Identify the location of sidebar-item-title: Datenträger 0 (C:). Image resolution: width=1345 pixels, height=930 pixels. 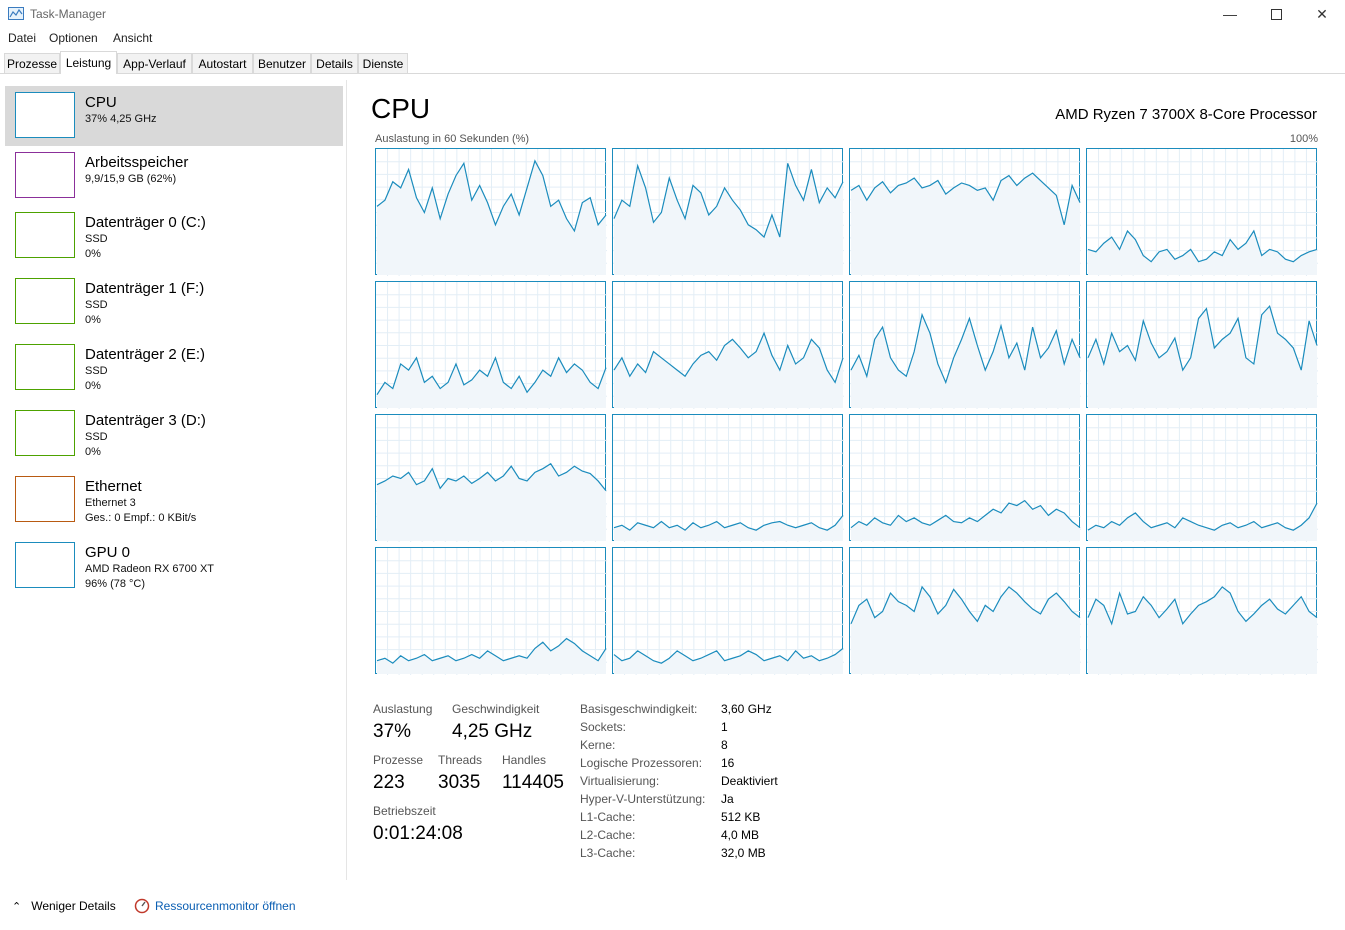
(145, 222).